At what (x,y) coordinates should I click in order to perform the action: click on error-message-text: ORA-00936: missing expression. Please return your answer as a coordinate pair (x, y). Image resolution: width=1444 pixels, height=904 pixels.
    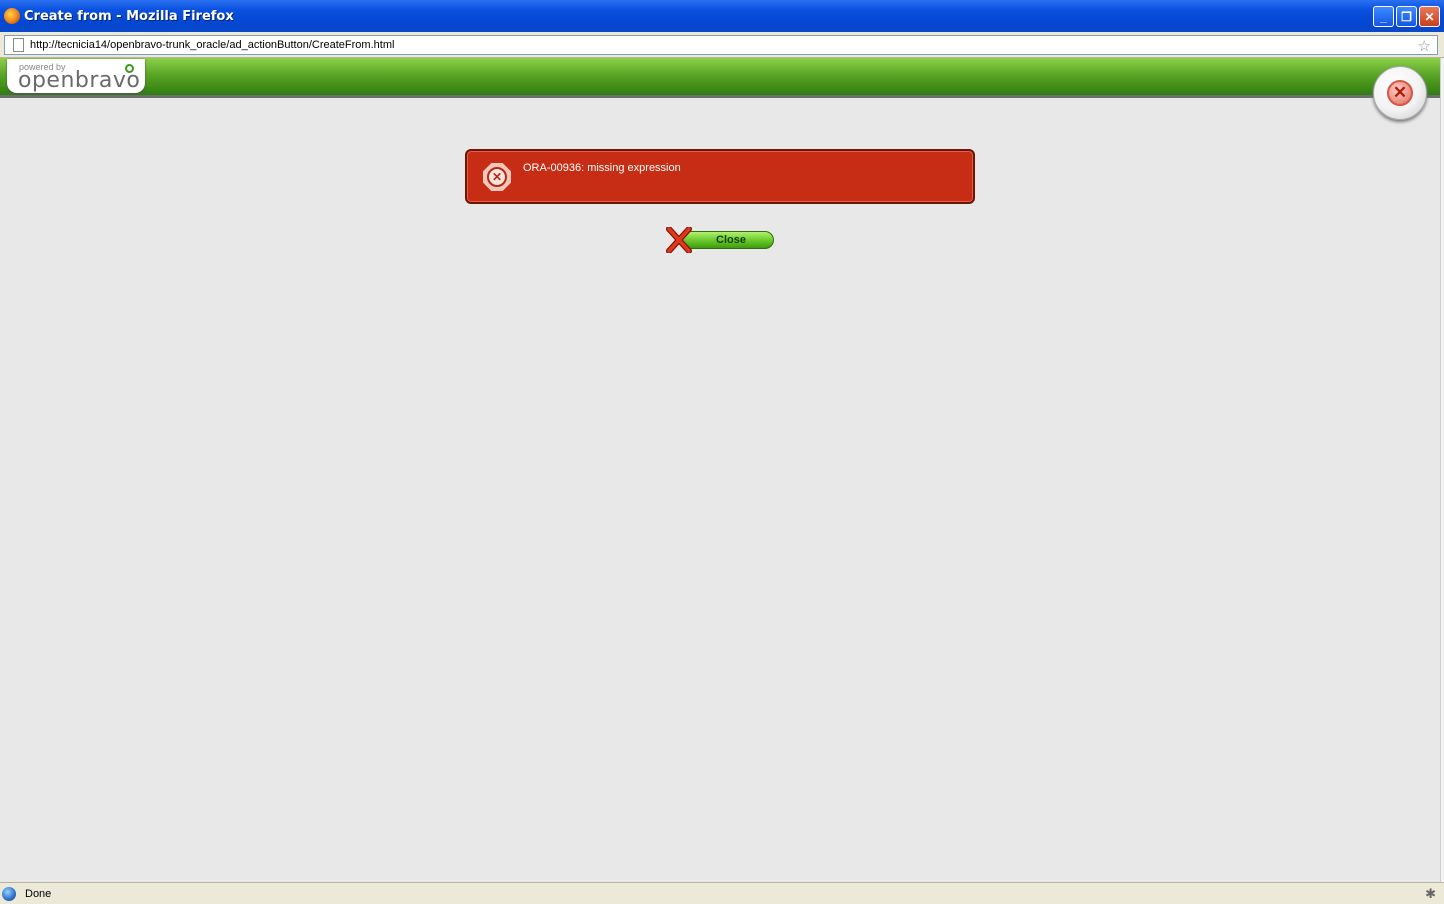
    Looking at the image, I should click on (602, 168).